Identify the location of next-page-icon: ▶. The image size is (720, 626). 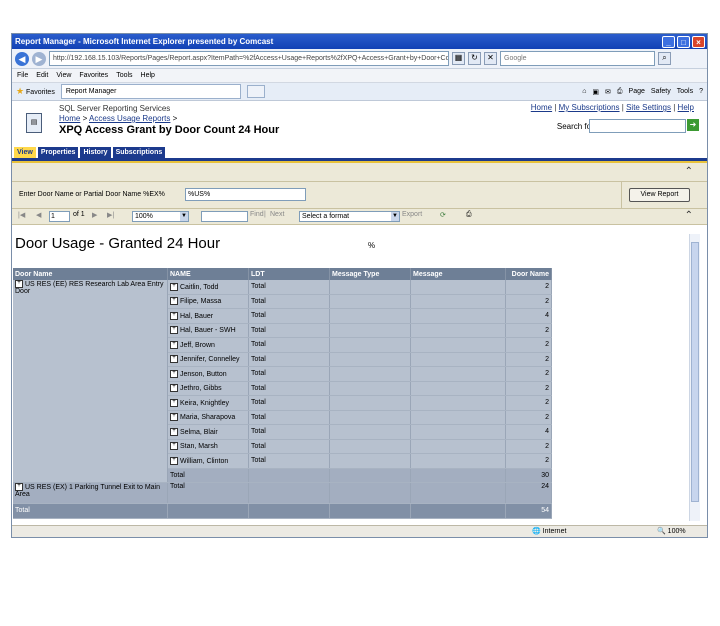
(94, 215).